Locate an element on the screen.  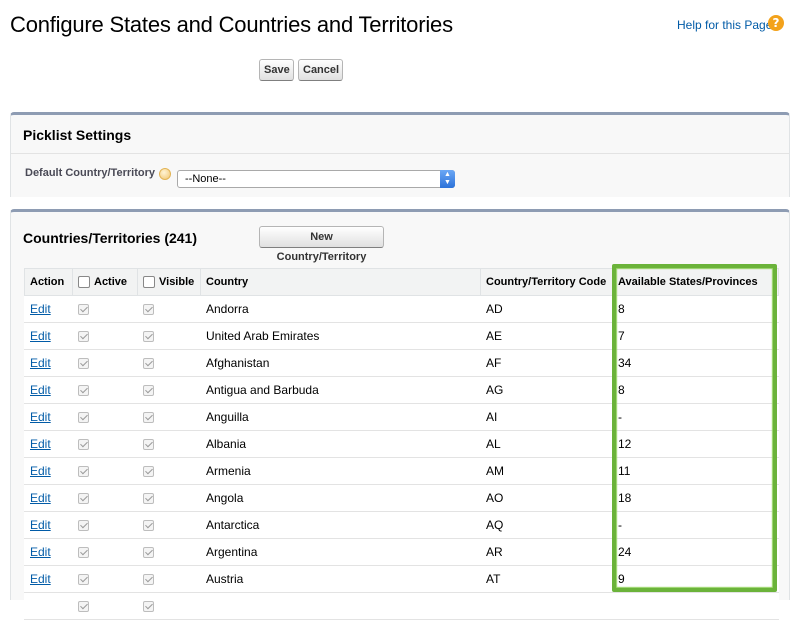
col-country: Country is located at coordinates (340, 282).